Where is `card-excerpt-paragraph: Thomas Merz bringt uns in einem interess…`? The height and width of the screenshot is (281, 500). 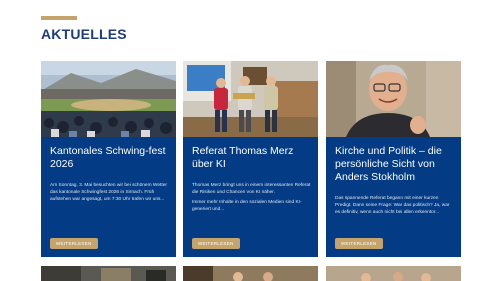 card-excerpt-paragraph: Thomas Merz bringt uns in einem interess… is located at coordinates (251, 189).